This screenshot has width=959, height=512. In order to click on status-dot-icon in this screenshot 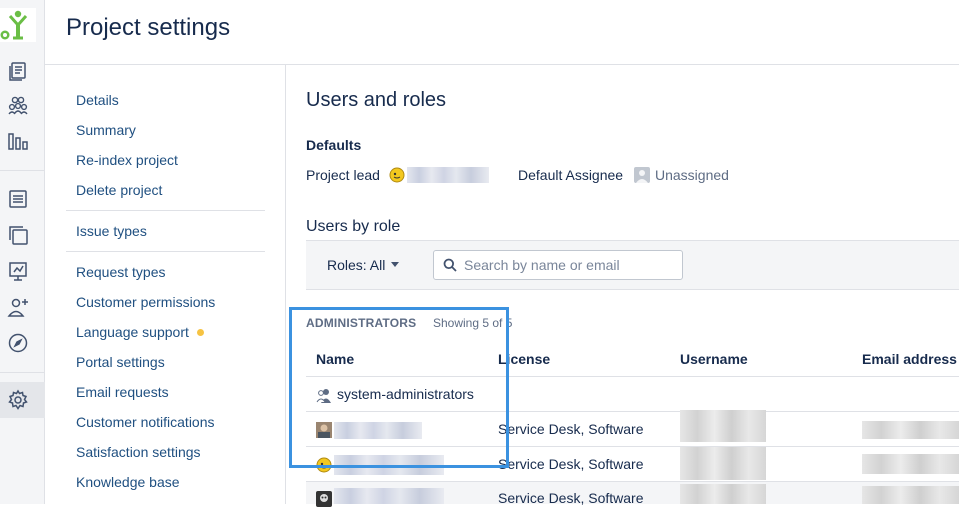, I will do `click(200, 332)`.